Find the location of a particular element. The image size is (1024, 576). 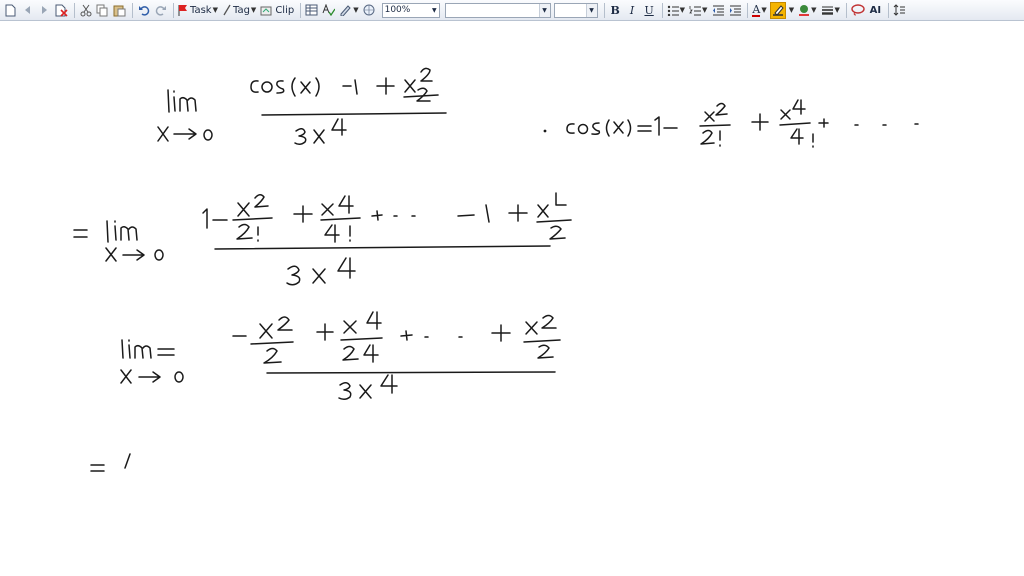

pen-tool-icon: ▼ is located at coordinates (348, 10).